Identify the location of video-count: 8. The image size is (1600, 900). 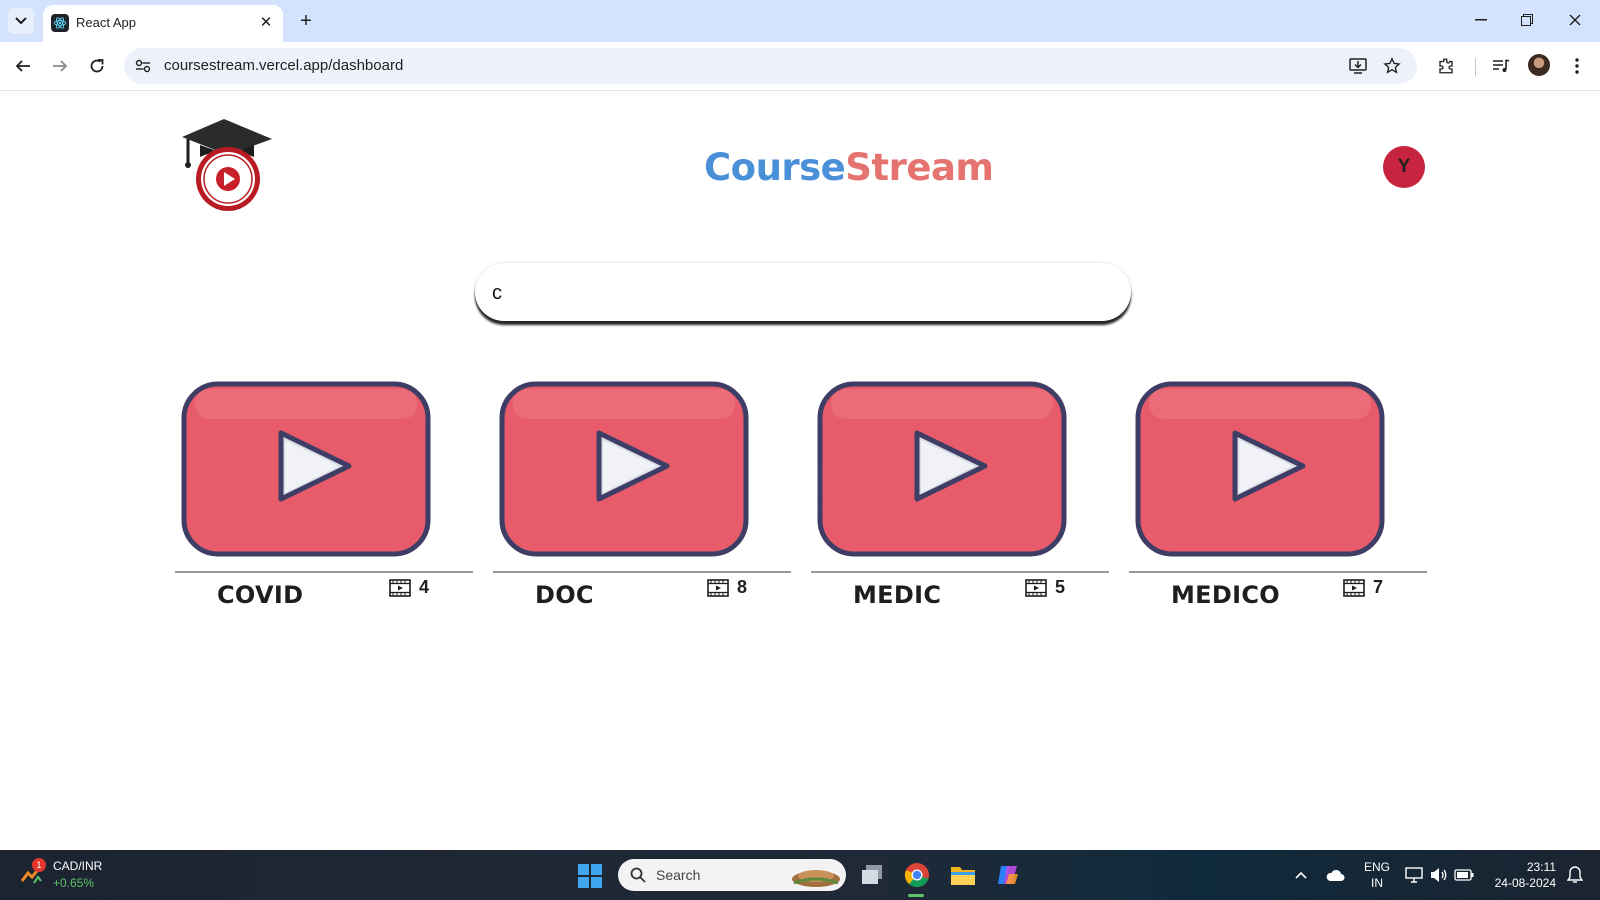
(727, 587).